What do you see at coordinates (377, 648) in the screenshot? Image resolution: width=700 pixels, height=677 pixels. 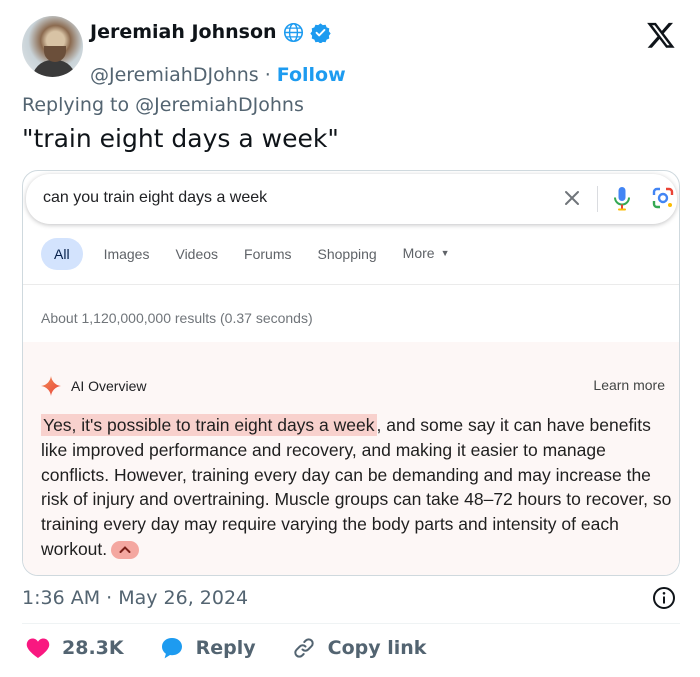 I see `copy-link-label: Copy link` at bounding box center [377, 648].